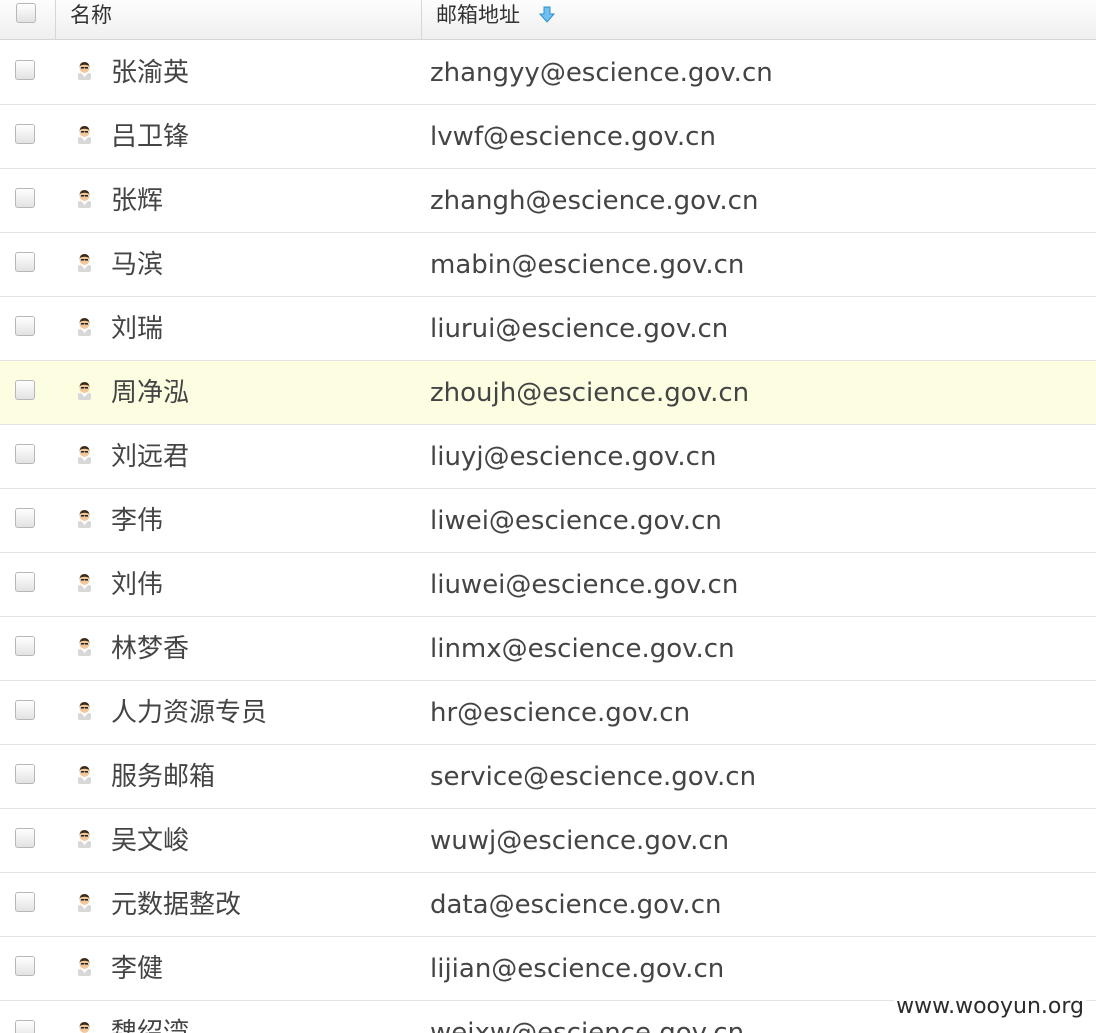  I want to click on name-column-label: 名称, so click(91, 15).